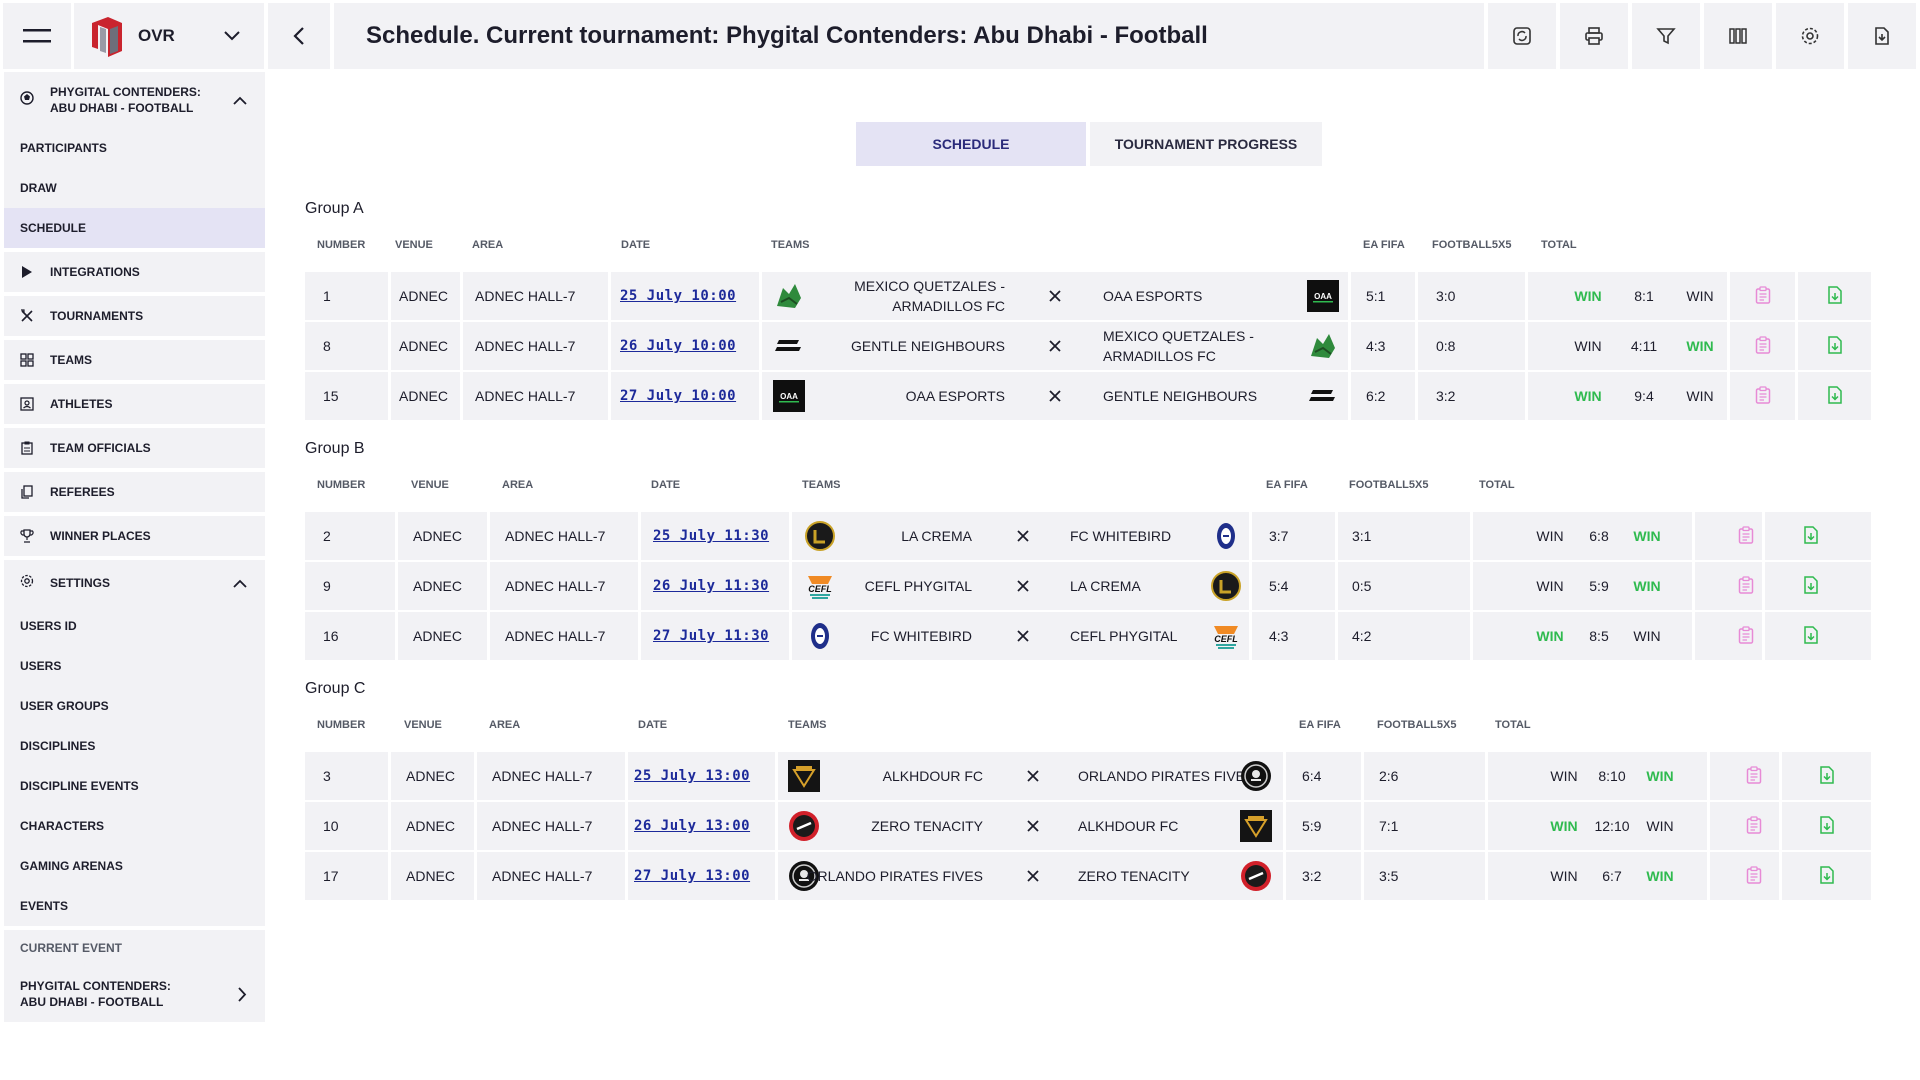  Describe the element at coordinates (1226, 586) in the screenshot. I see `team2-logo` at that location.